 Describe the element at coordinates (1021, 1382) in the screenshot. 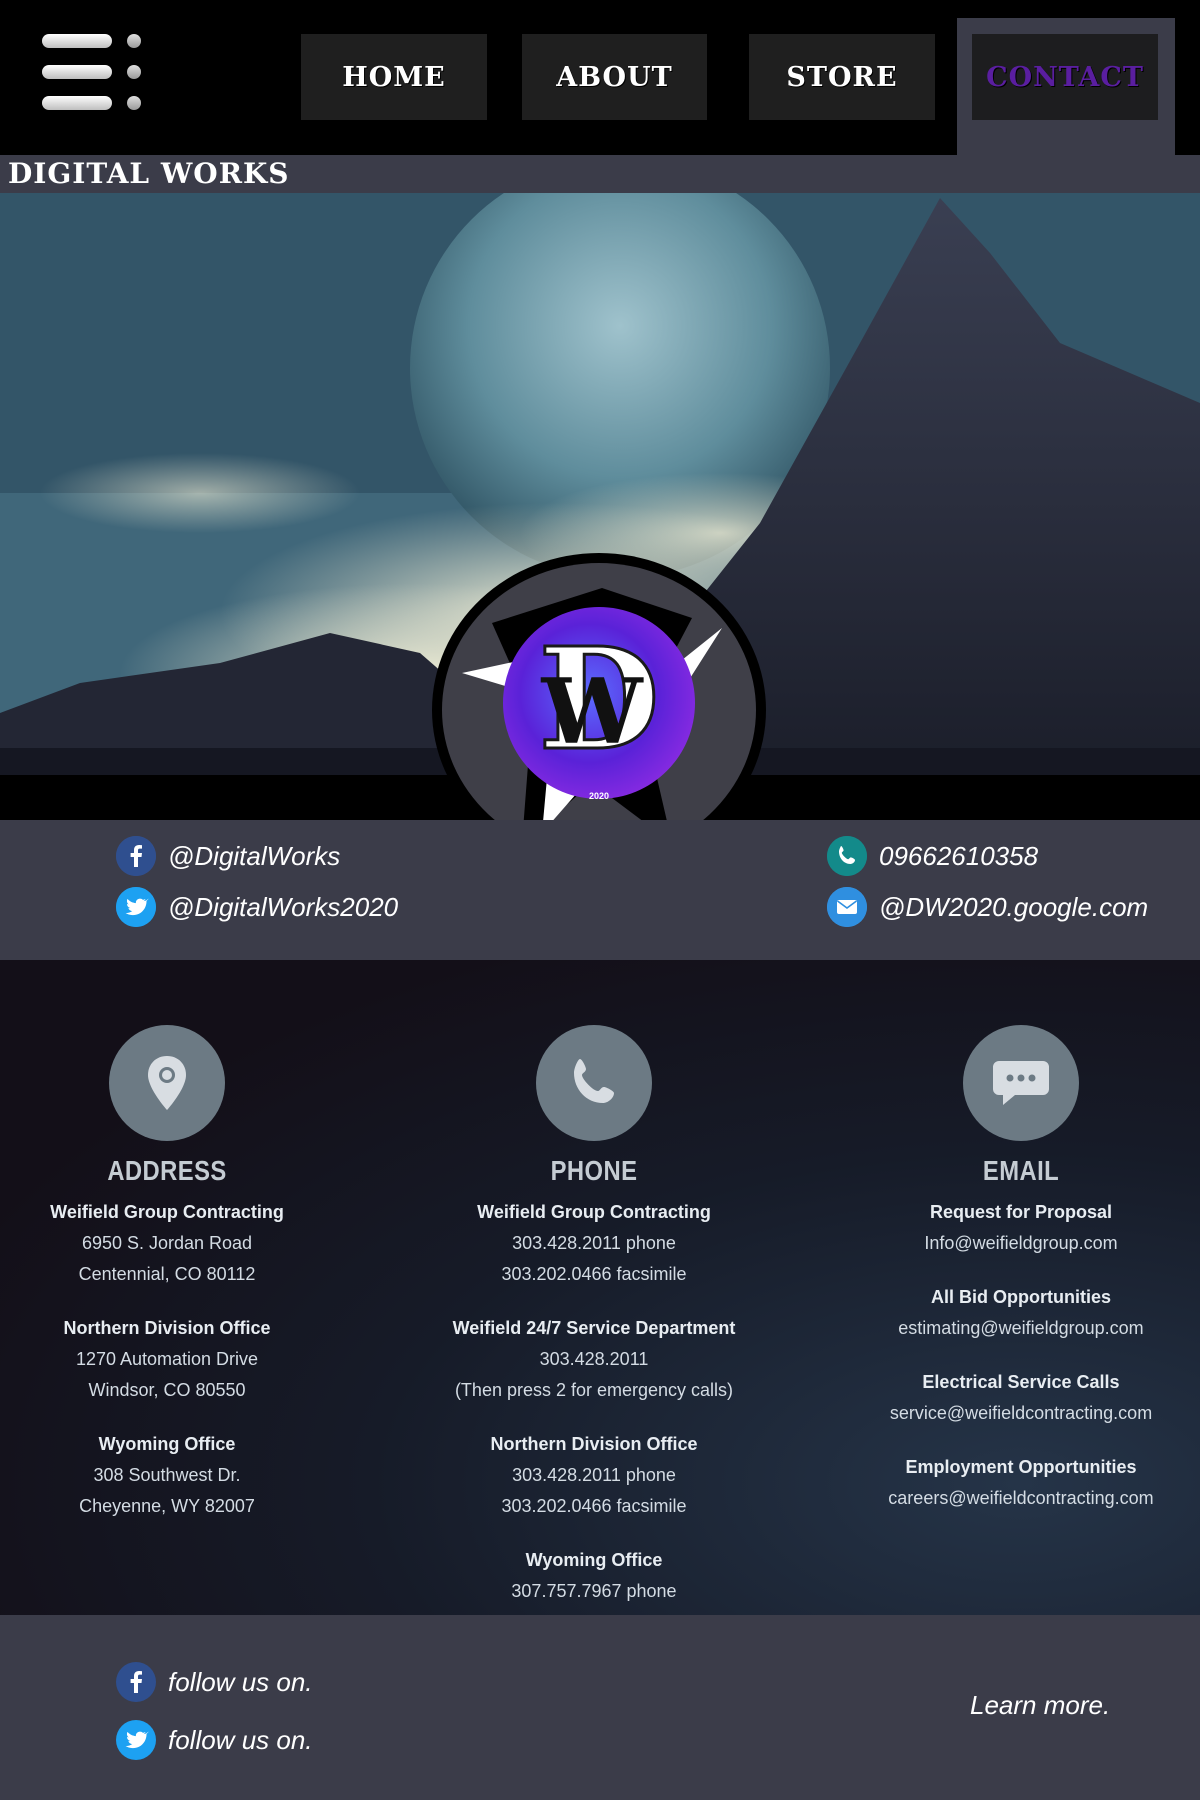

I see `email-entry-title: Electrical Service Calls` at that location.